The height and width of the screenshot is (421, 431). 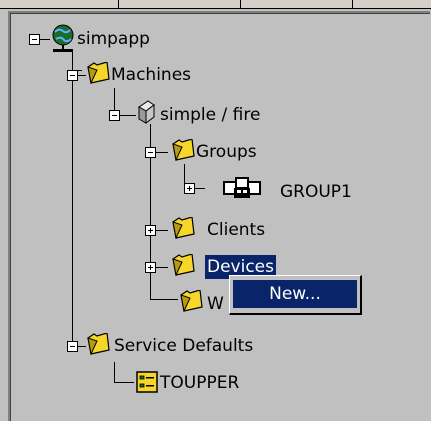 I want to click on node-label: simple / fire, so click(x=210, y=115).